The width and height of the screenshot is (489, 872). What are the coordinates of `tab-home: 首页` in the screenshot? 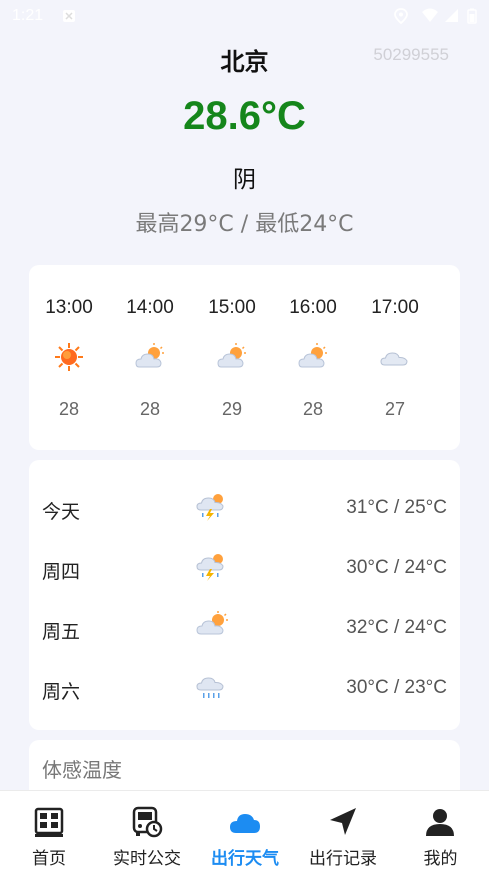 It's located at (49, 831).